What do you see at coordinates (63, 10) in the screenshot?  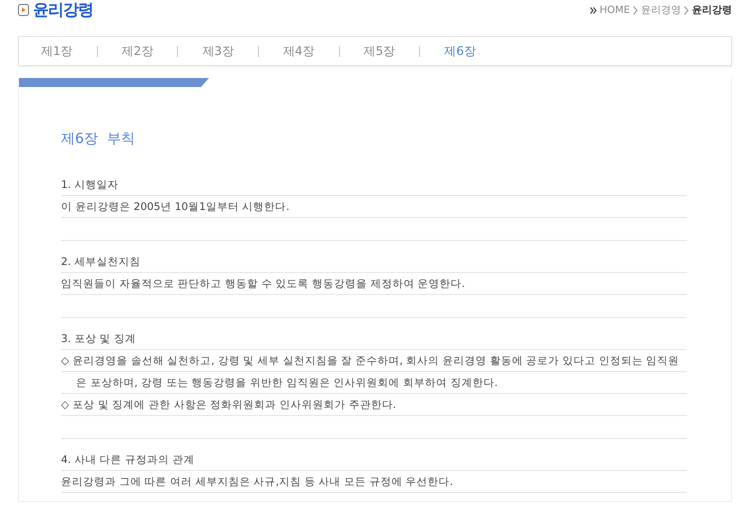 I see `page-title: 윤리강령` at bounding box center [63, 10].